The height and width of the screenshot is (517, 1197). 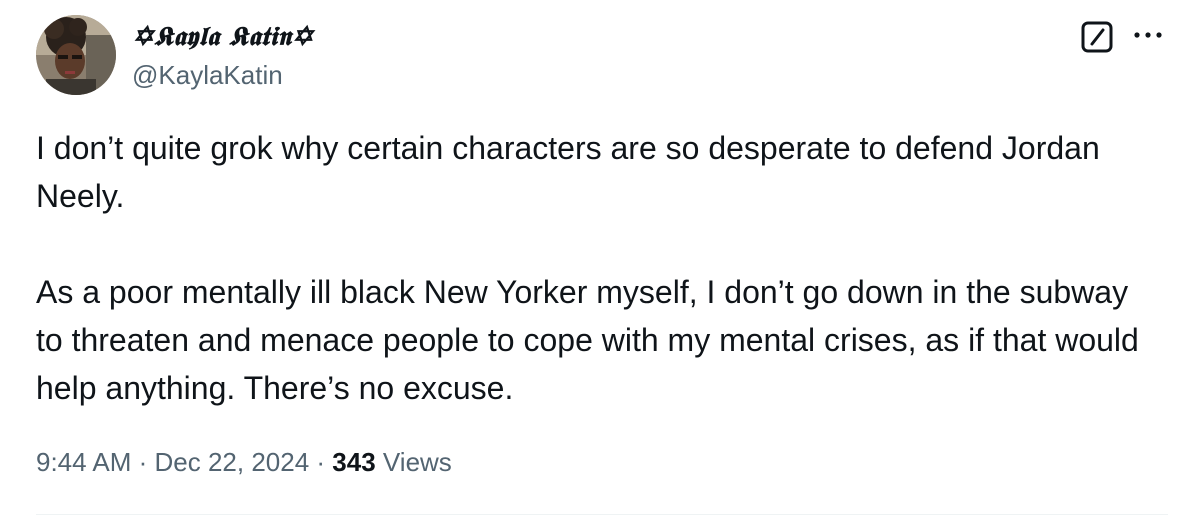 I want to click on tweet-meta: 9:44 AM · Dec 22, 2024 · 343 Views, so click(x=244, y=462).